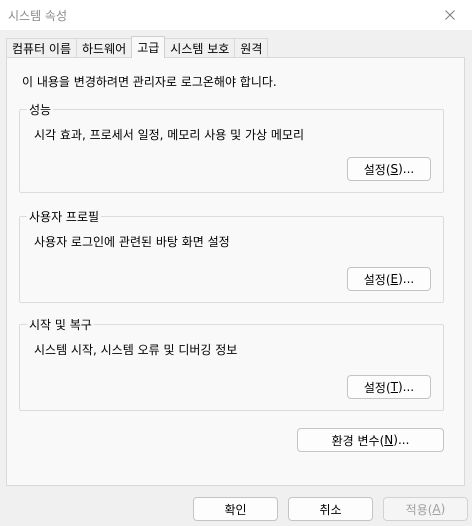  Describe the element at coordinates (60, 324) in the screenshot. I see `group-title: 시작 및 복구` at that location.